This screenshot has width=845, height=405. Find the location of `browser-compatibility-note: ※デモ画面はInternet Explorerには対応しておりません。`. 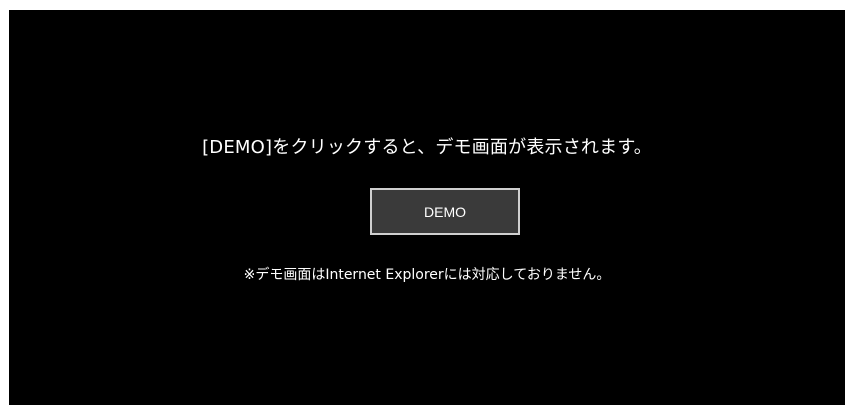

browser-compatibility-note: ※デモ画面はInternet Explorerには対応しておりません。 is located at coordinates (427, 275).